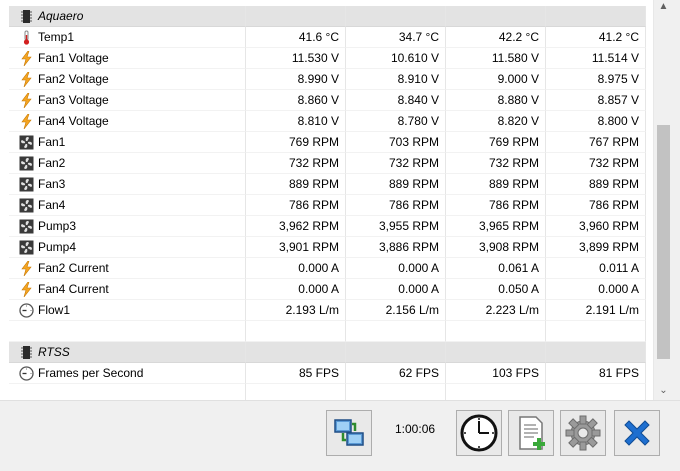 The height and width of the screenshot is (471, 680). I want to click on minimum-value: 34.7 °C, so click(396, 37).